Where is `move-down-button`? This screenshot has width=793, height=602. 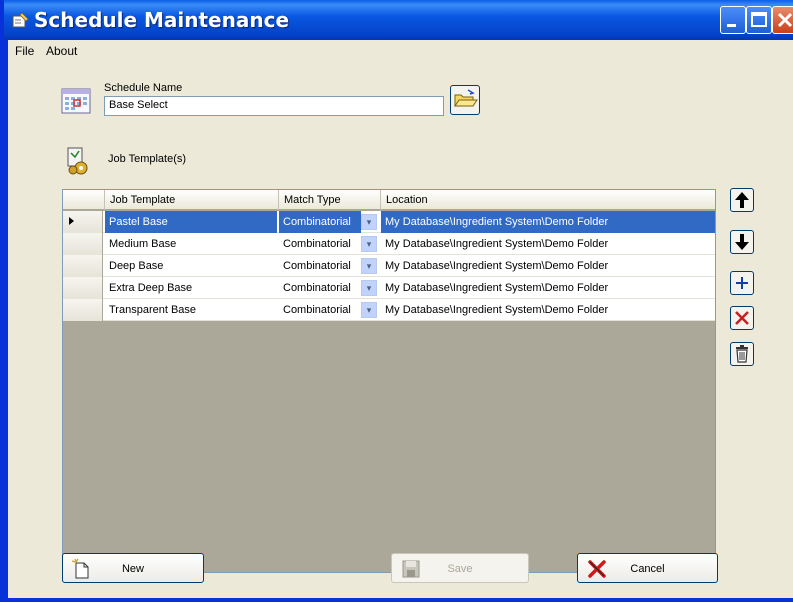
move-down-button is located at coordinates (742, 242).